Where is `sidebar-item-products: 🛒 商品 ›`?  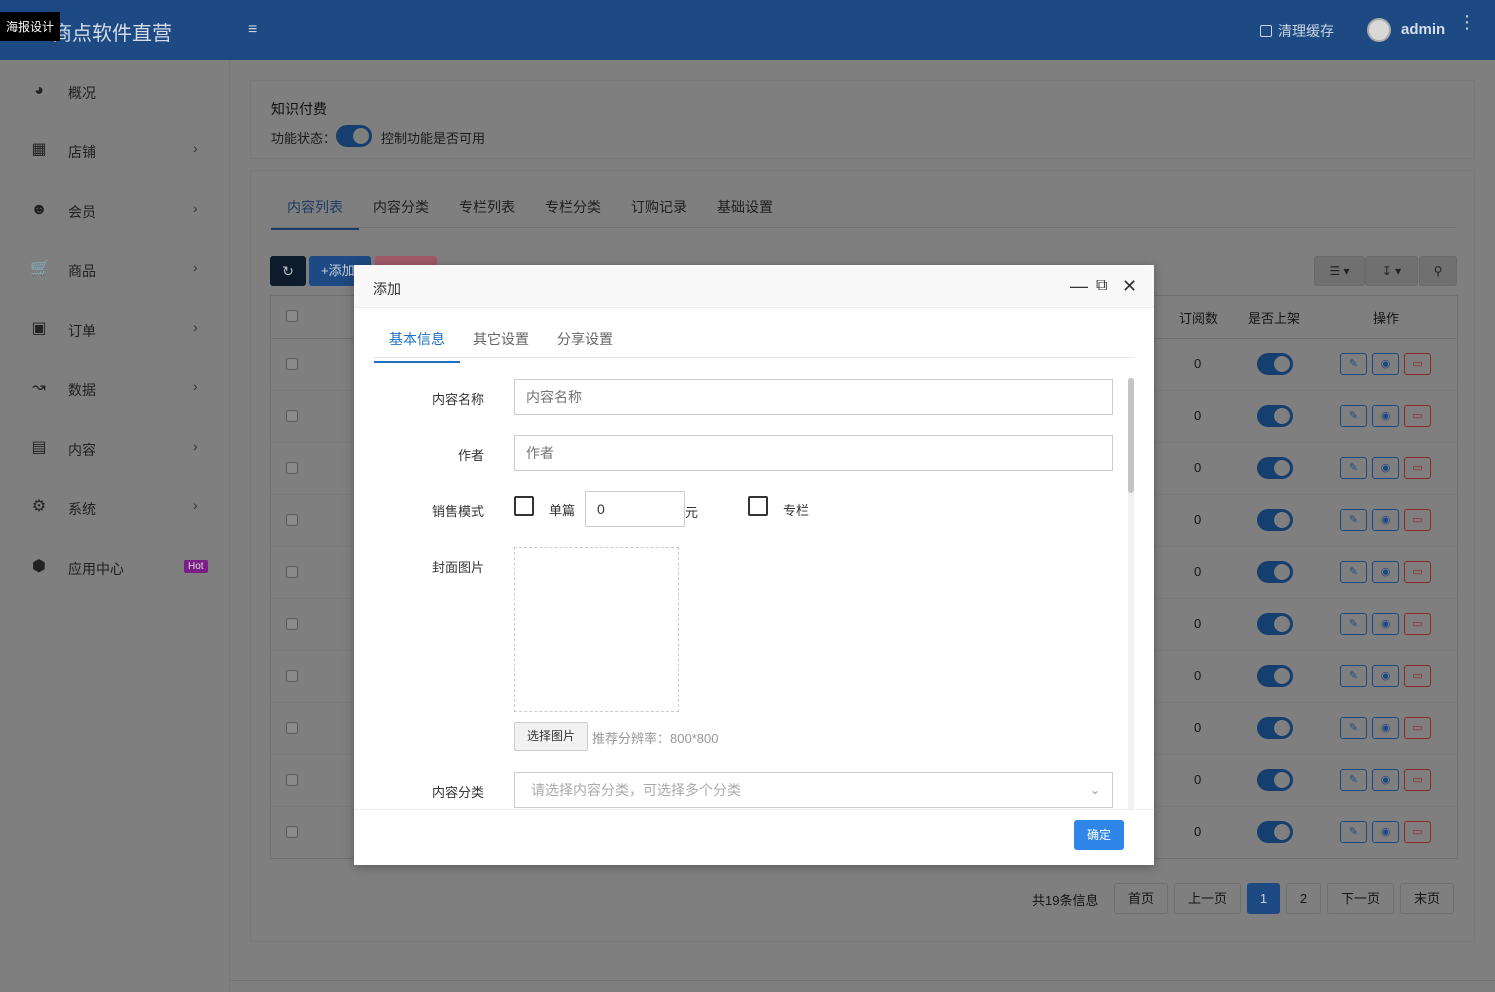
sidebar-item-products: 🛒 商品 › is located at coordinates (115, 269).